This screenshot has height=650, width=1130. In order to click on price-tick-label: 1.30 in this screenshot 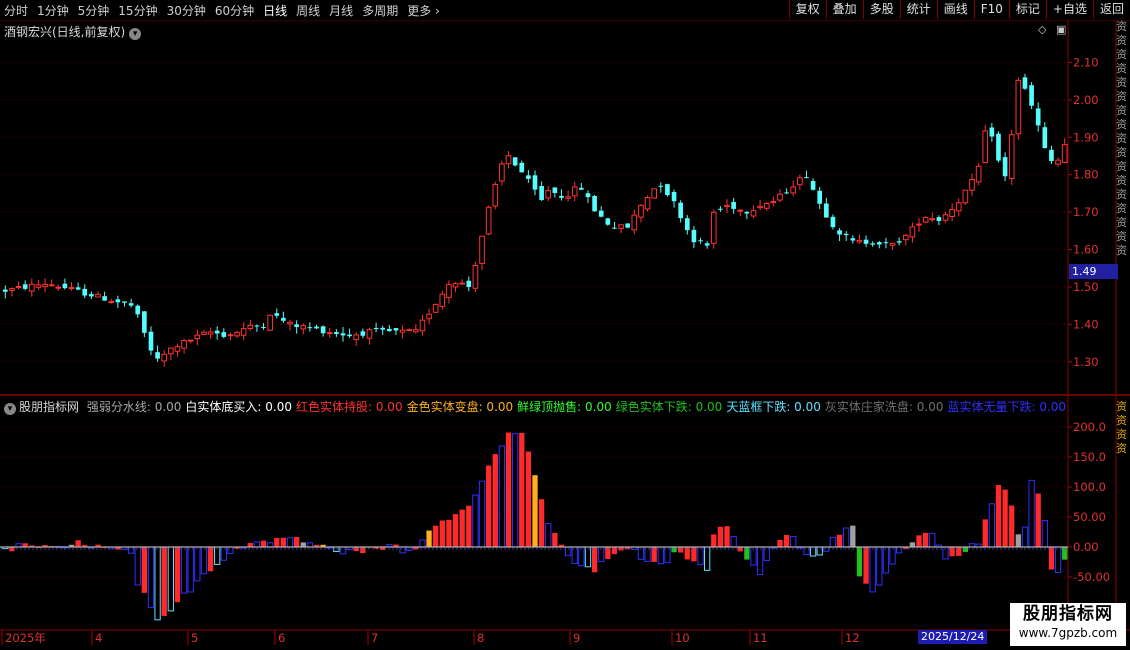, I will do `click(1086, 362)`.